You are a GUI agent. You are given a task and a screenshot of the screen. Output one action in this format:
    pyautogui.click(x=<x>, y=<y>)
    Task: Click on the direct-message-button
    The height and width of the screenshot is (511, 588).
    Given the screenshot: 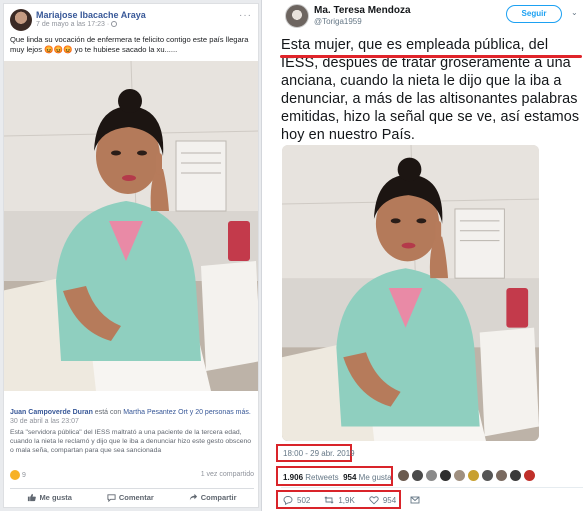 What is the action you would take?
    pyautogui.click(x=415, y=500)
    